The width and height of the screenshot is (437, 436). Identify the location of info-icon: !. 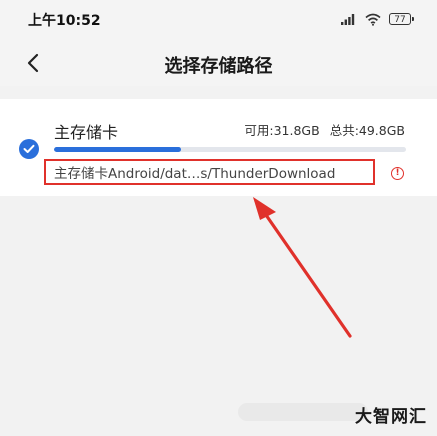
(397, 173).